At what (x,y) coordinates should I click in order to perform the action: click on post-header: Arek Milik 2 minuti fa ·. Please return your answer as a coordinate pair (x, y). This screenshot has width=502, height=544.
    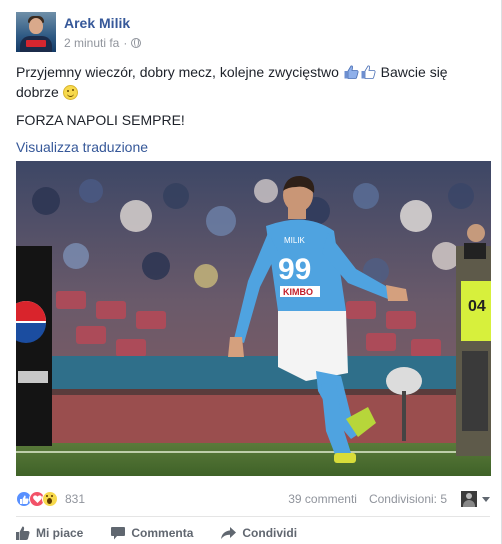
    Looking at the image, I should click on (79, 32).